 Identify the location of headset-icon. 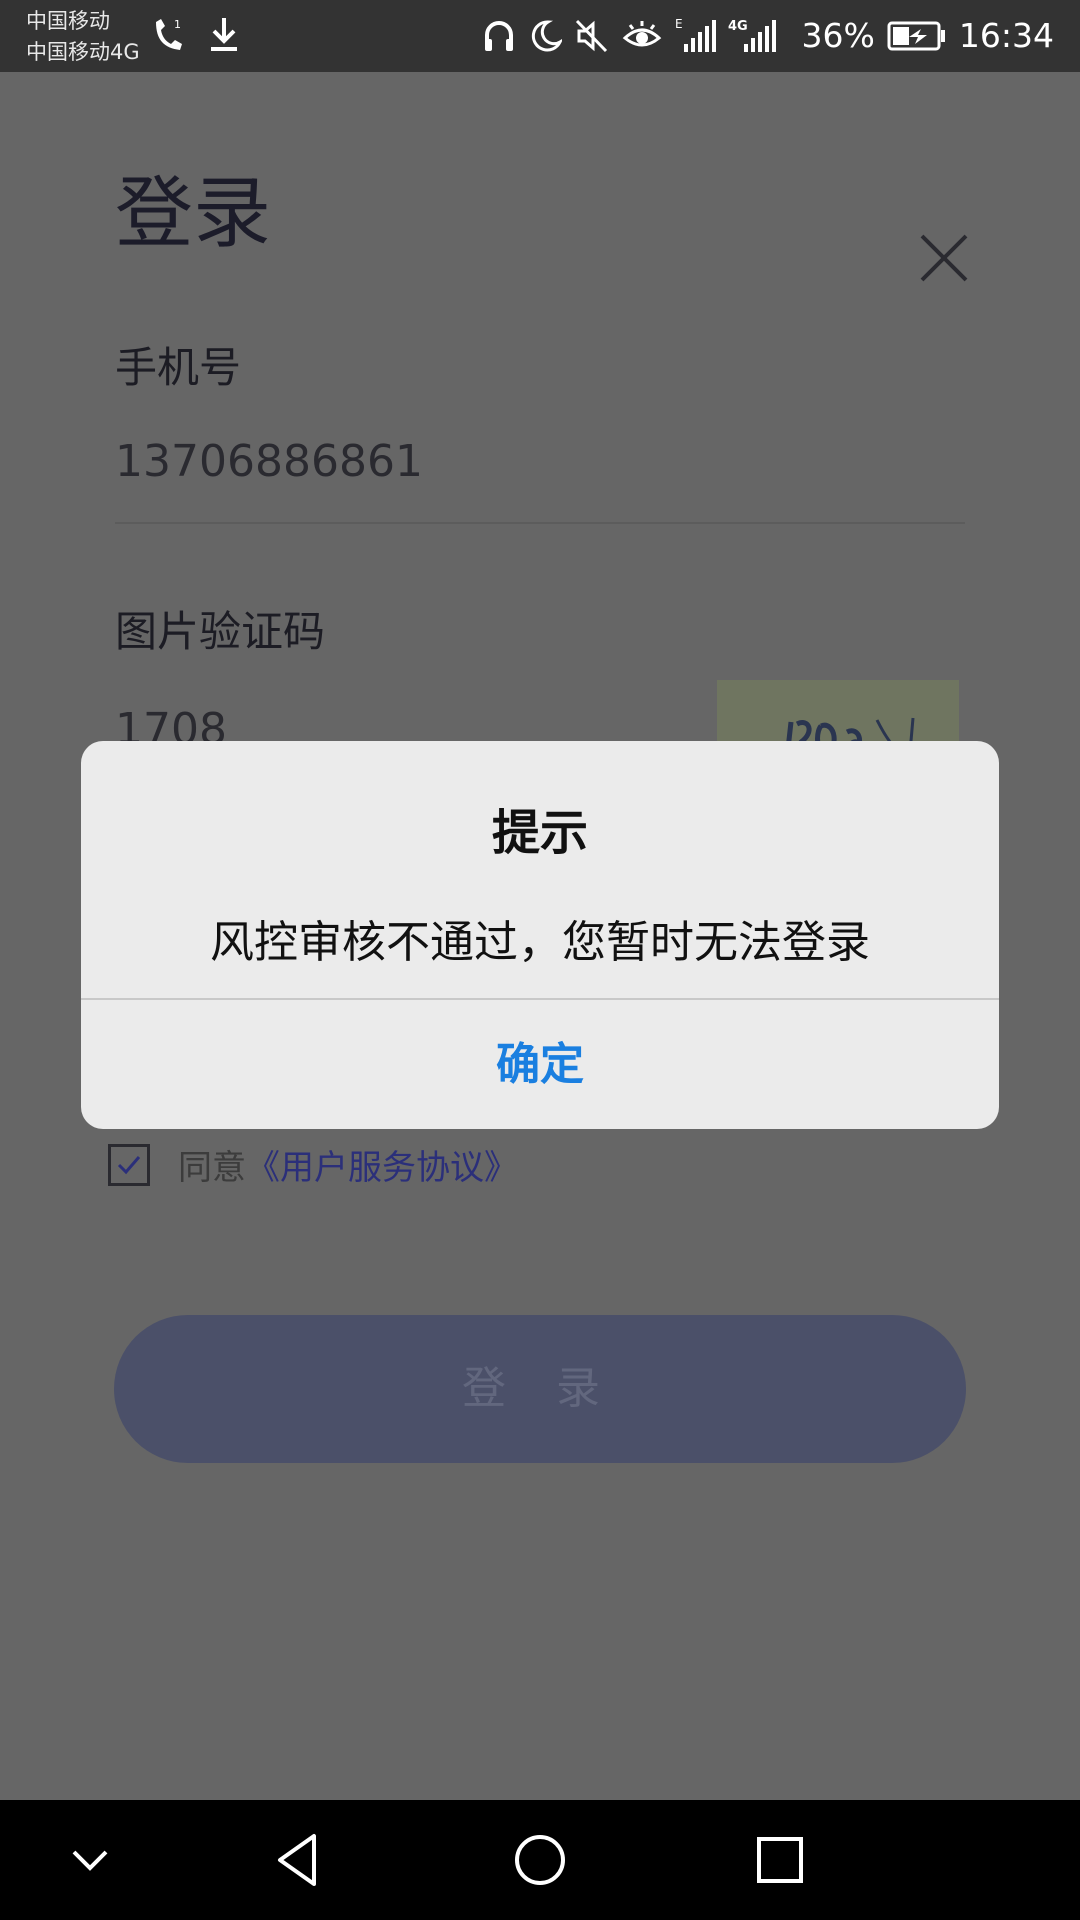
(498, 36).